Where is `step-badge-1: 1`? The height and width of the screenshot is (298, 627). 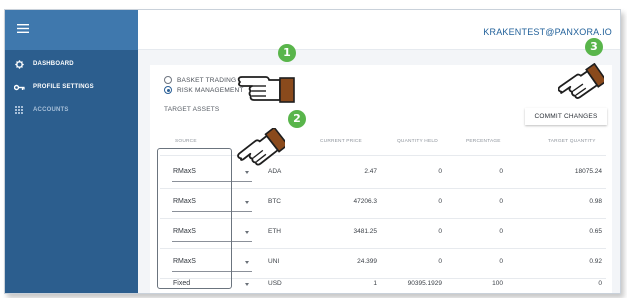 step-badge-1: 1 is located at coordinates (287, 53).